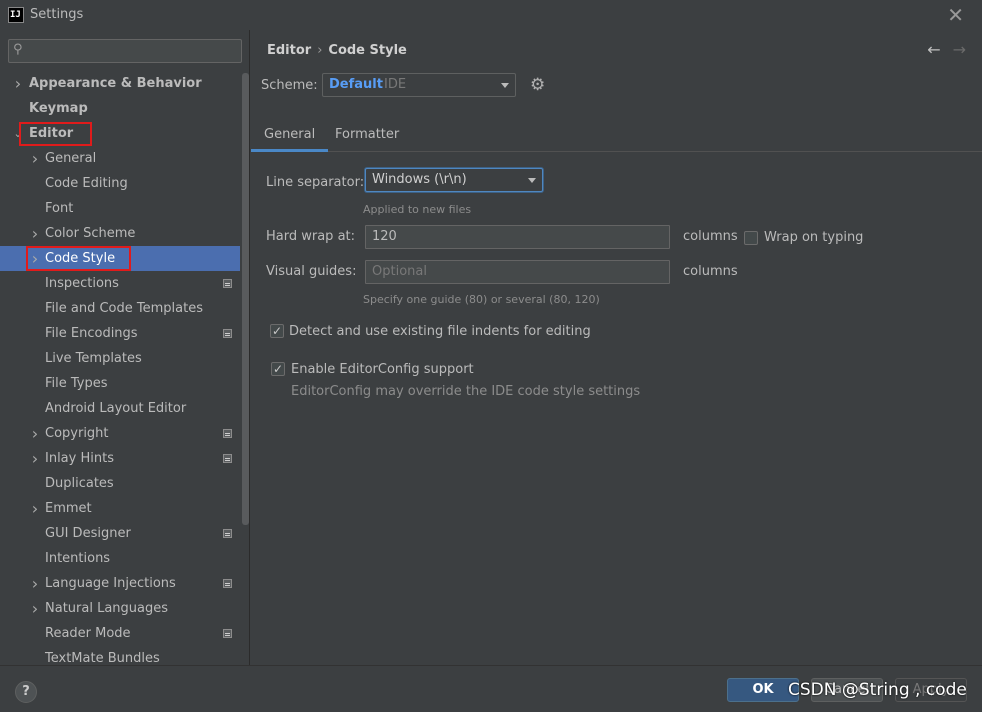 Image resolution: width=982 pixels, height=712 pixels. Describe the element at coordinates (90, 233) in the screenshot. I see `sidebar-item-label: Color Scheme` at that location.